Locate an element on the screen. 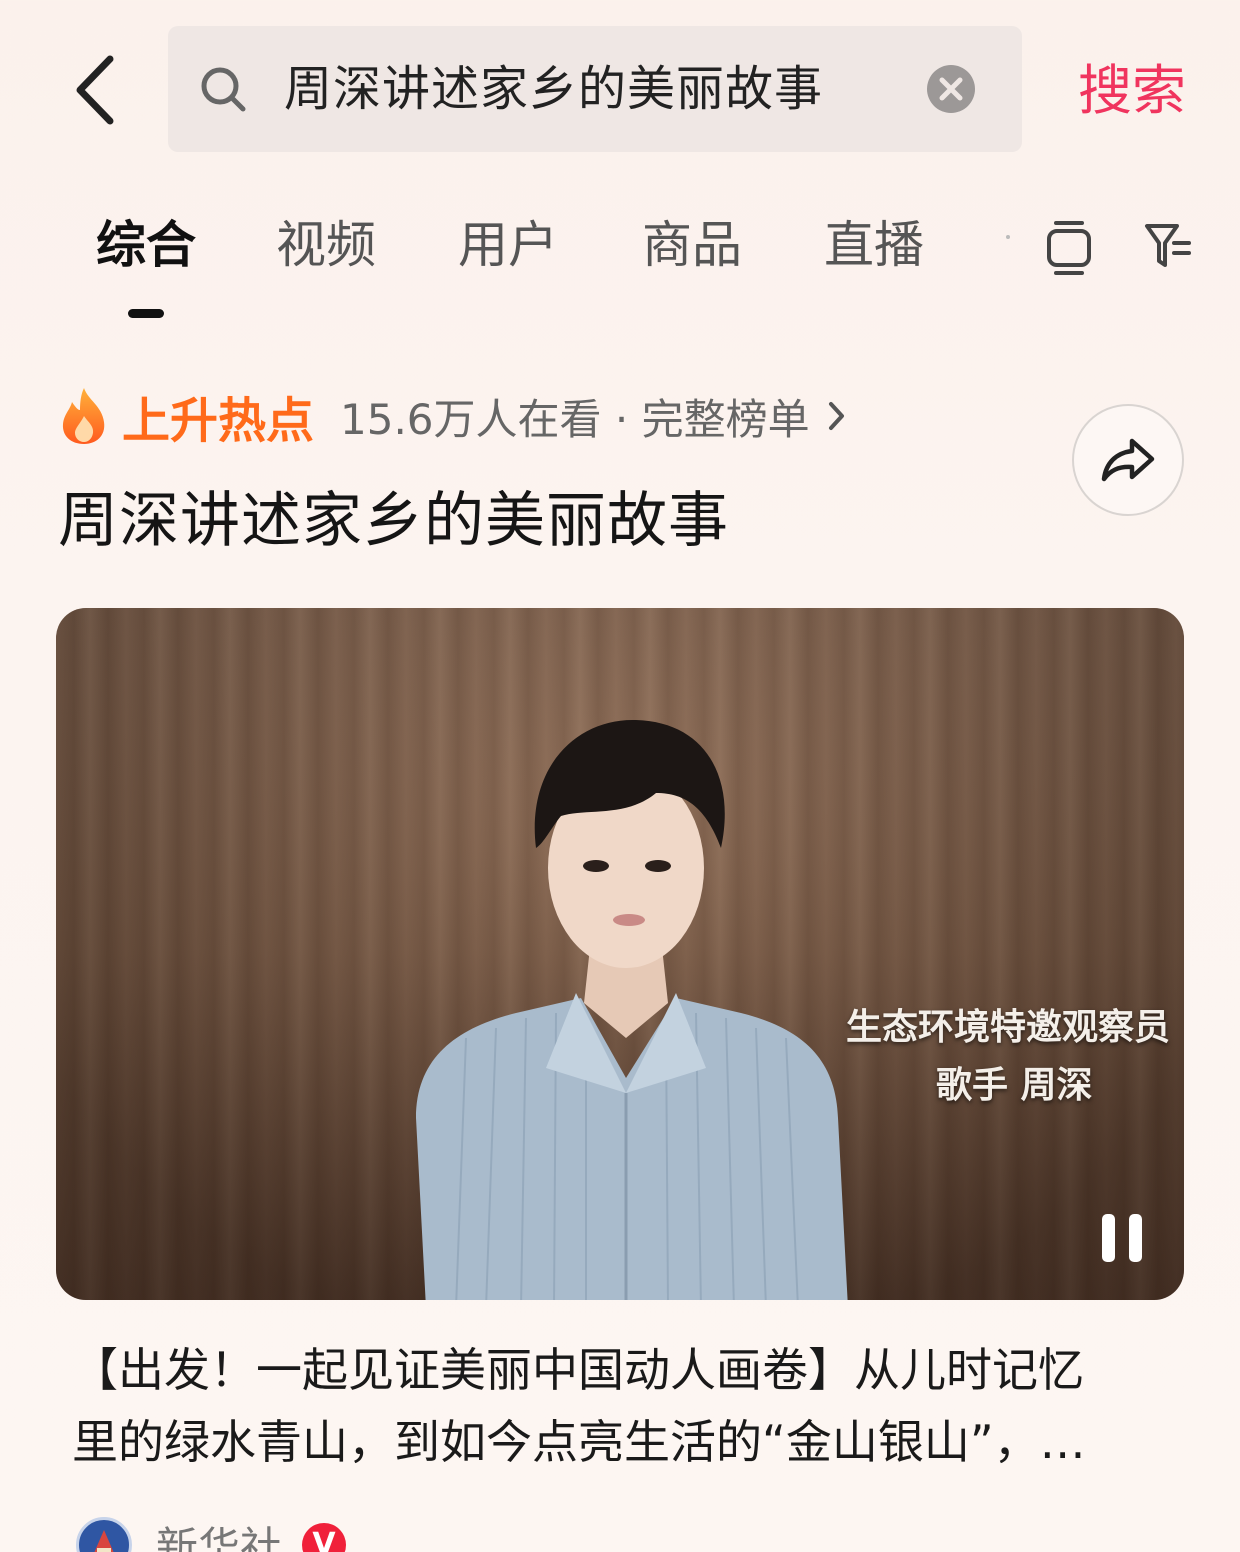 This screenshot has width=1240, height=1552. hot-topic-row: 上升热点 15.6万人在看 · 完整榜单 is located at coordinates (453, 416).